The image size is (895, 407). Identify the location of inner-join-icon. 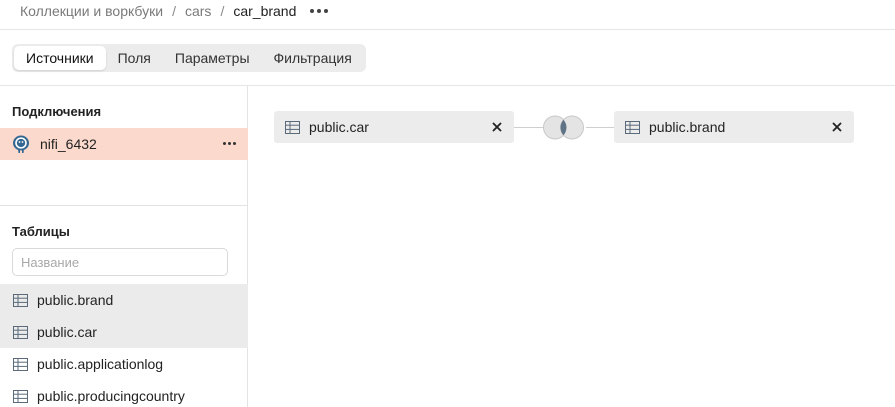
(564, 127).